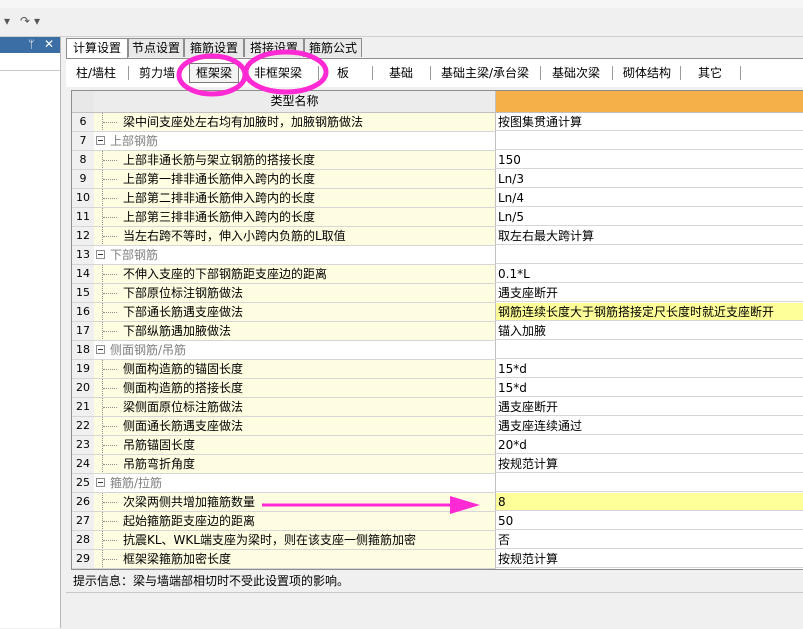  I want to click on table-row: 12 当左右跨不等时，伸入小跨内负筋的L取值 取左右最大跨计算, so click(437, 236).